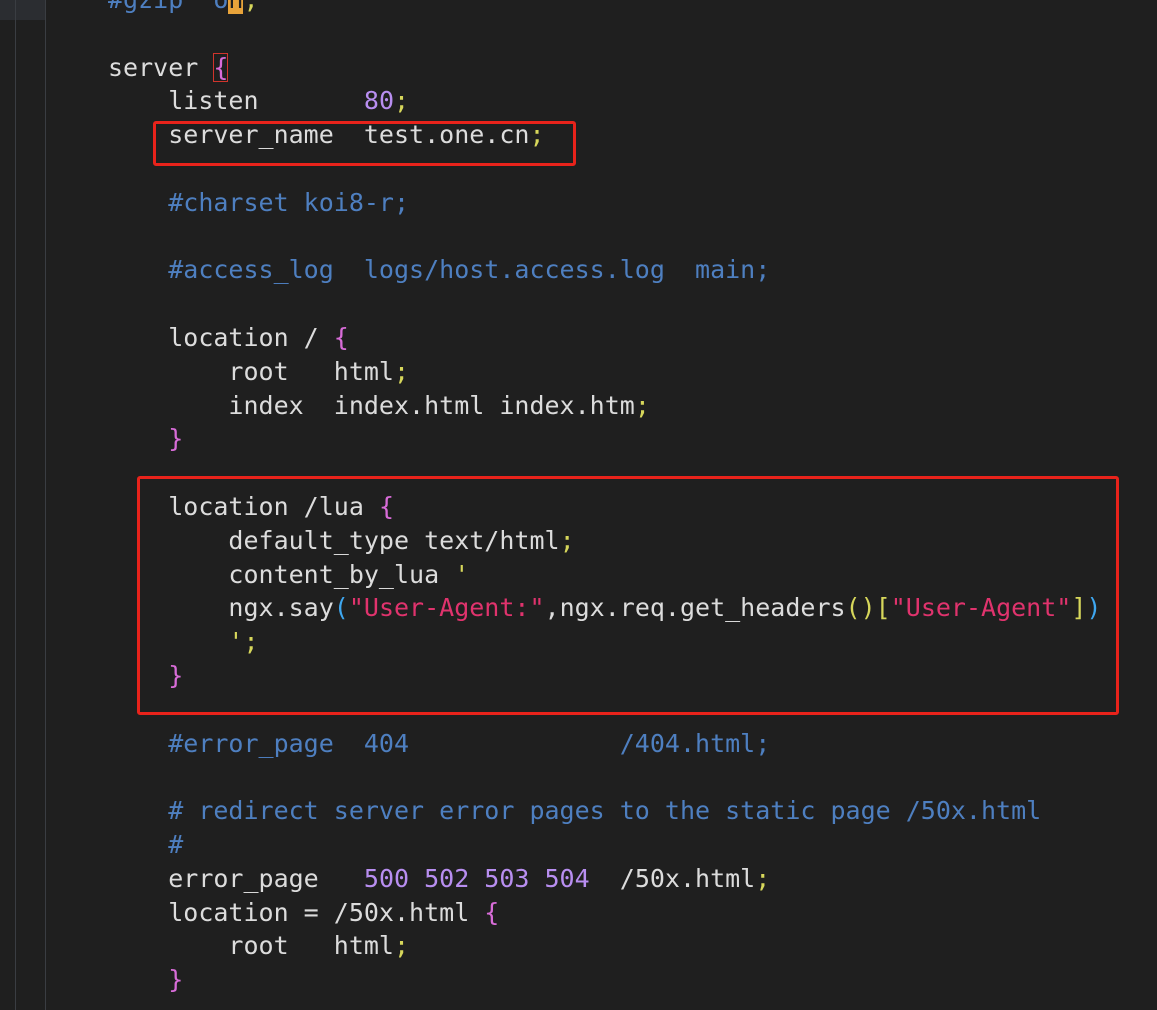 This screenshot has height=1010, width=1157. What do you see at coordinates (364, 143) in the screenshot?
I see `annotation-box-server-name` at bounding box center [364, 143].